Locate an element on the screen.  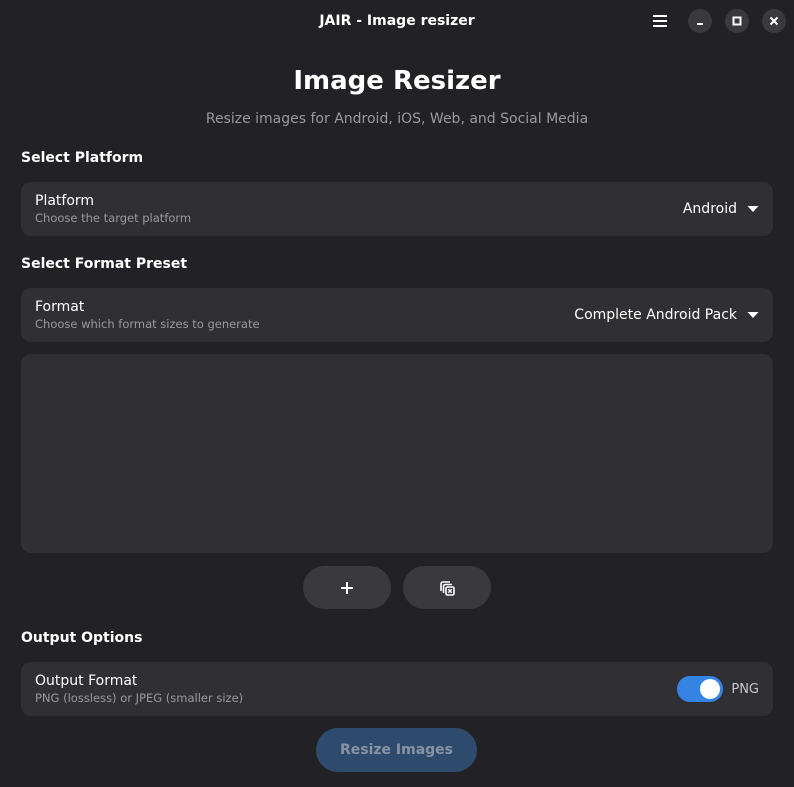
add-images-button is located at coordinates (347, 587).